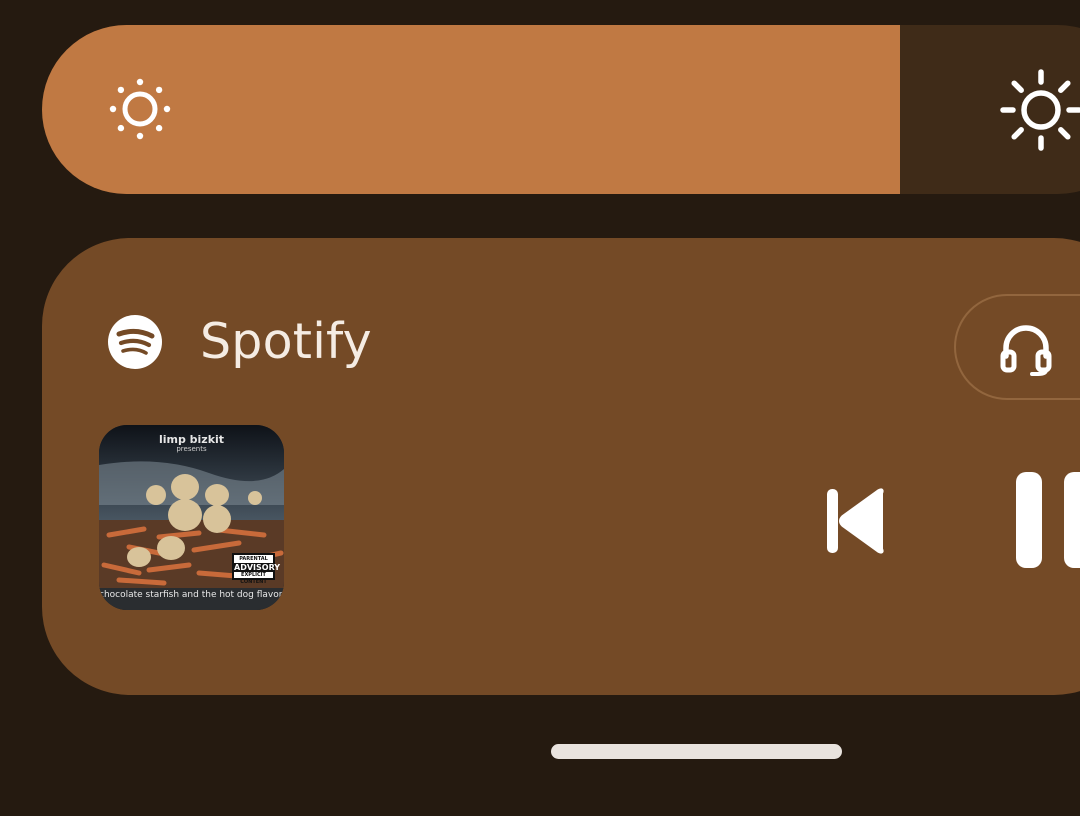 The width and height of the screenshot is (1080, 816). Describe the element at coordinates (855, 521) in the screenshot. I see `previous-icon` at that location.